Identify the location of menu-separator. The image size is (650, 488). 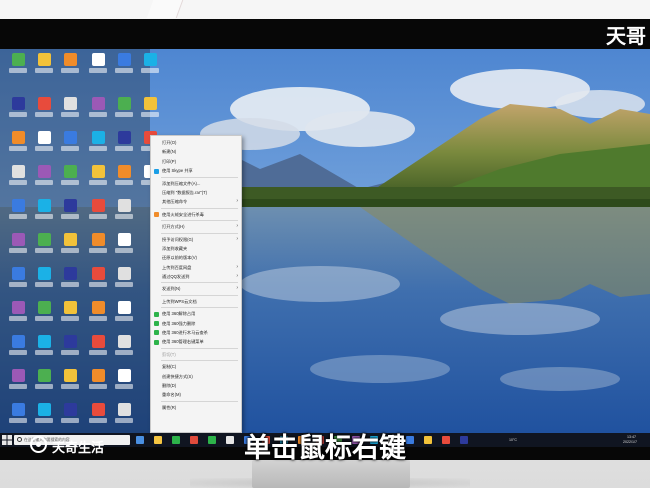
(199, 208).